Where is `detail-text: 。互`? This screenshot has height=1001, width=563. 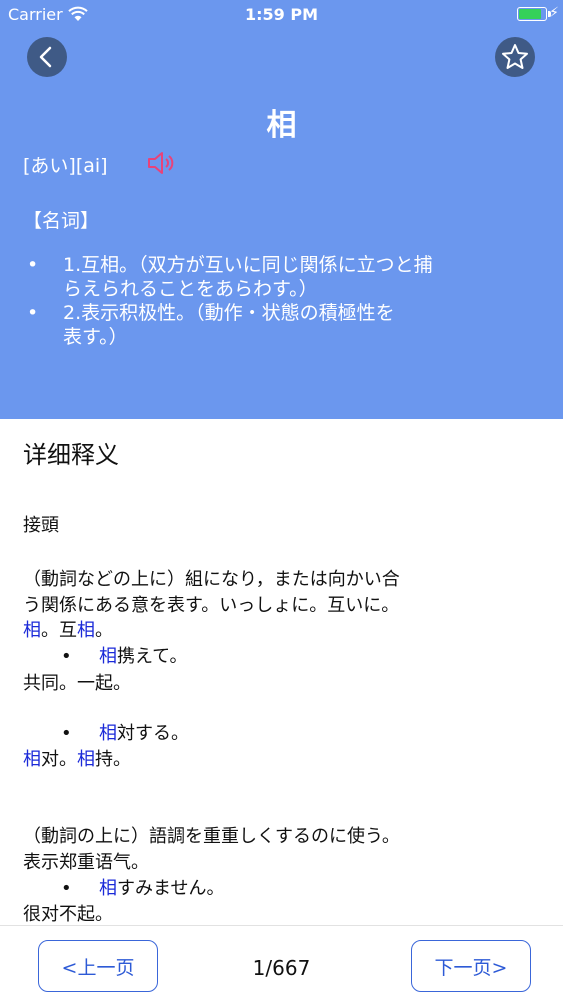
detail-text: 。互 is located at coordinates (59, 630).